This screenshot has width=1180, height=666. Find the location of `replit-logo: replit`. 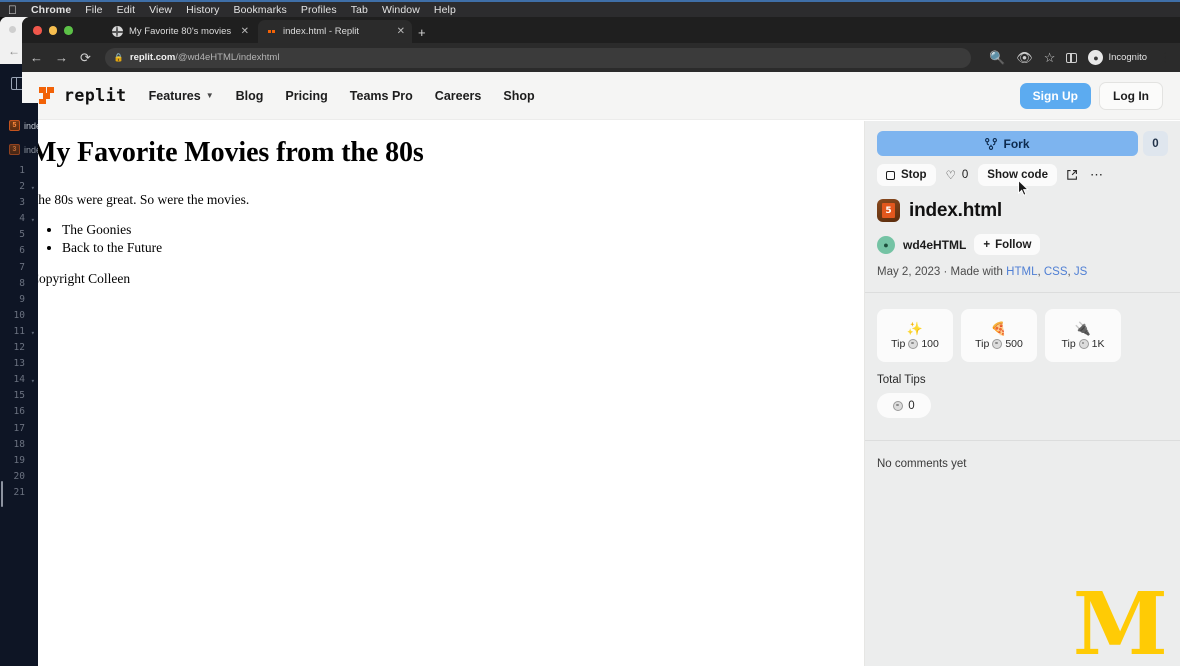

replit-logo: replit is located at coordinates (83, 95).